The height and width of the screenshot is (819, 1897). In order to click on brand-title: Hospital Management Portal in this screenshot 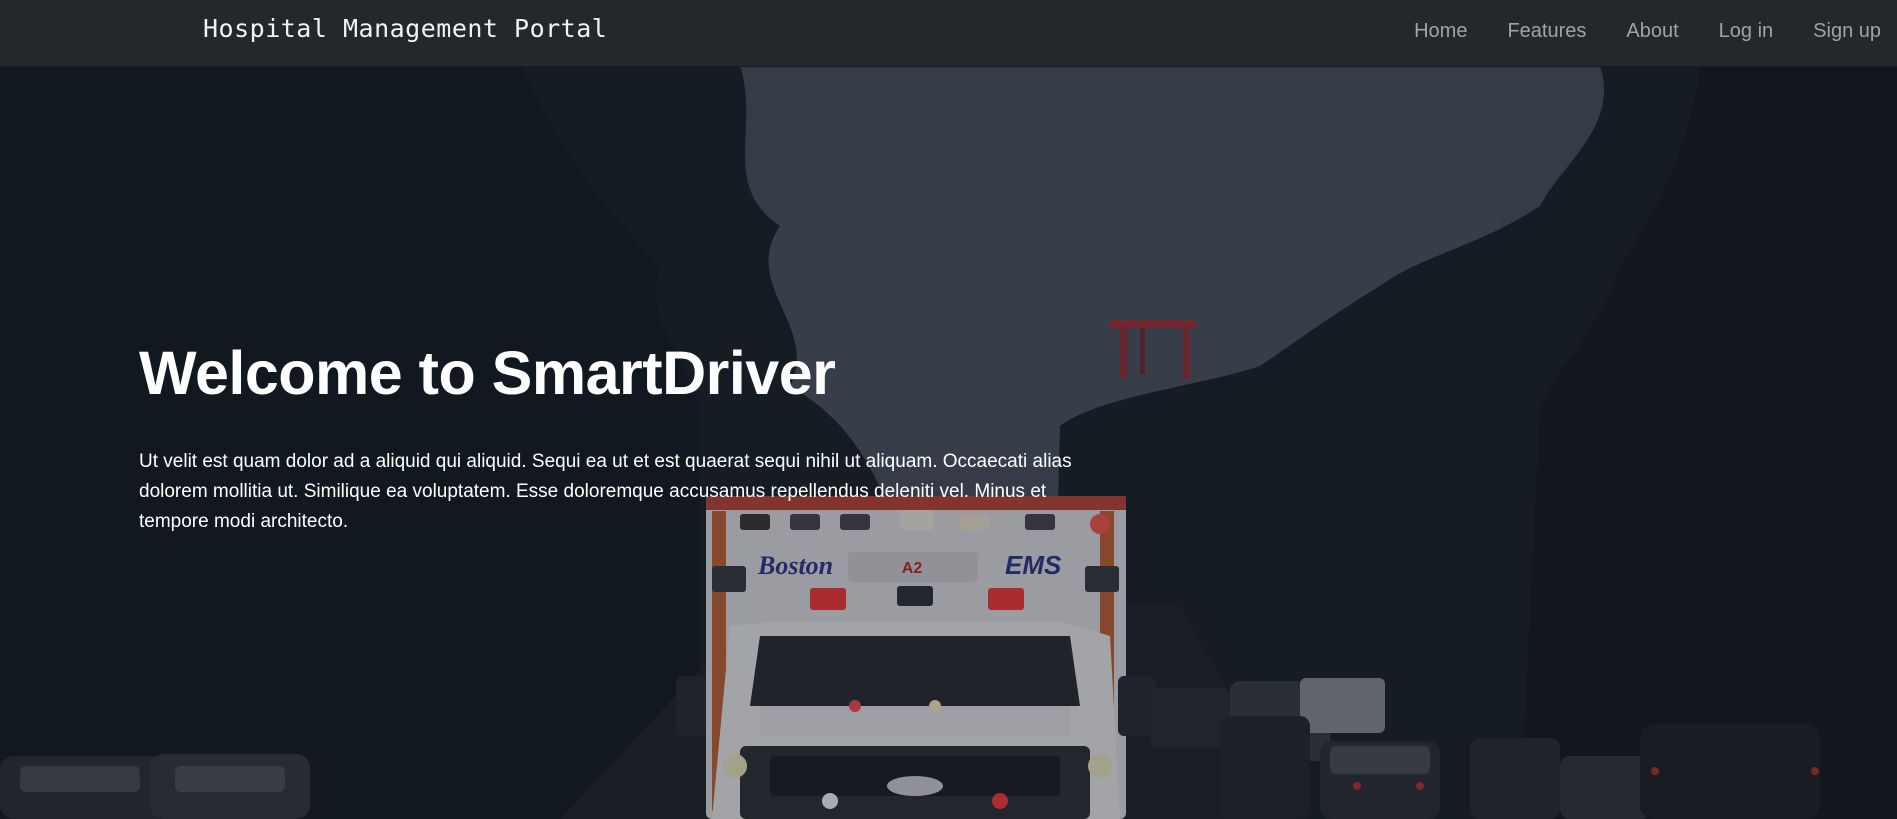, I will do `click(405, 28)`.